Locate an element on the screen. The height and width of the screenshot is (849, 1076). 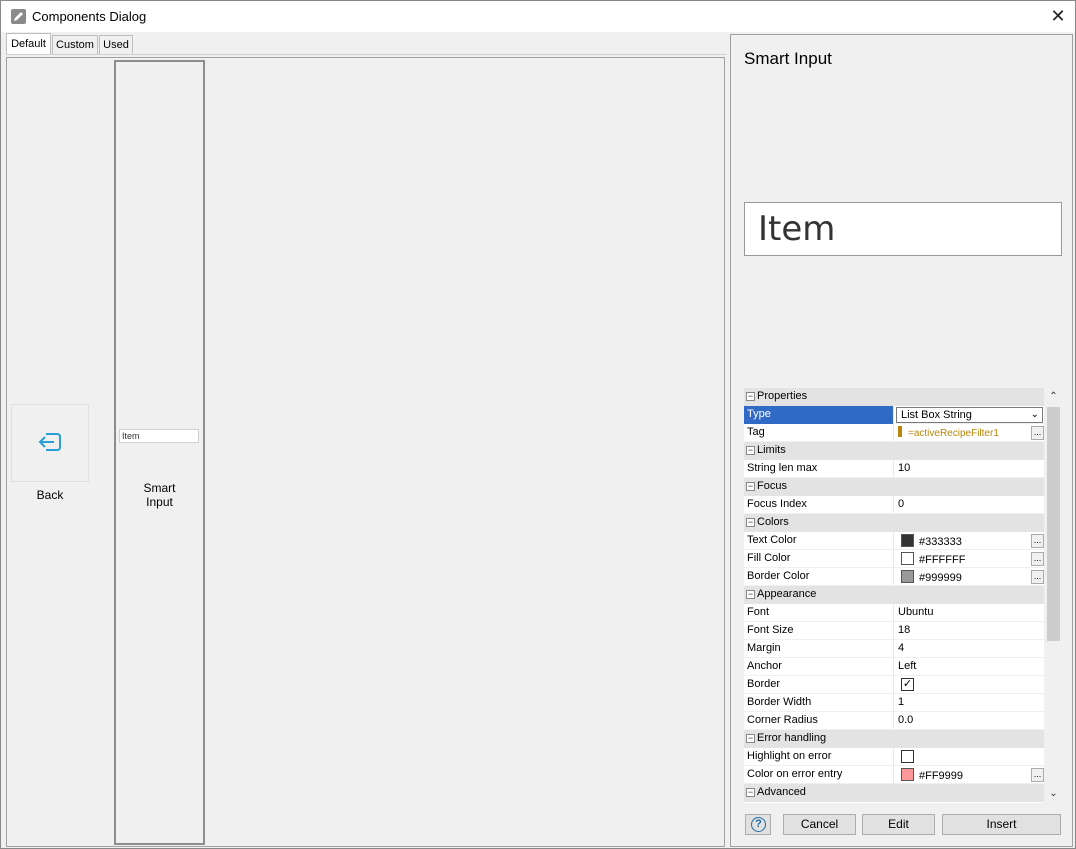
insert-button: Insert is located at coordinates (1001, 824).